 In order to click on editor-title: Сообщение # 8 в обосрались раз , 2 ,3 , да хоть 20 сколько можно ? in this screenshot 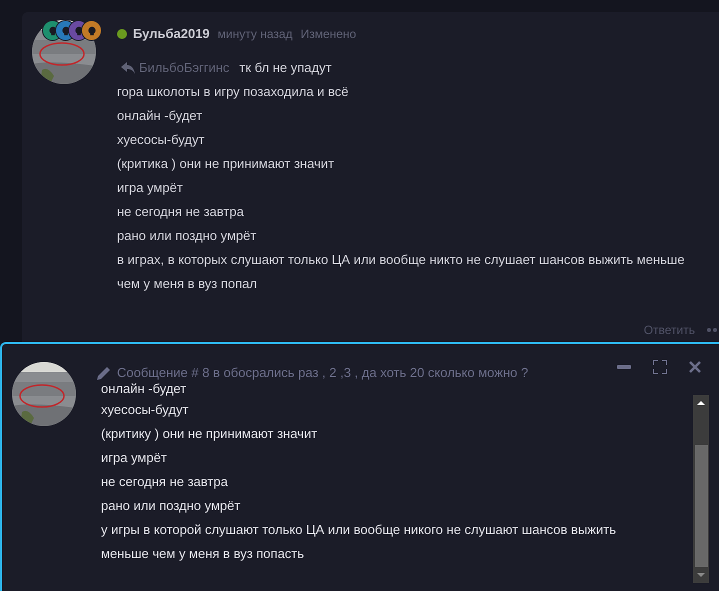, I will do `click(322, 373)`.